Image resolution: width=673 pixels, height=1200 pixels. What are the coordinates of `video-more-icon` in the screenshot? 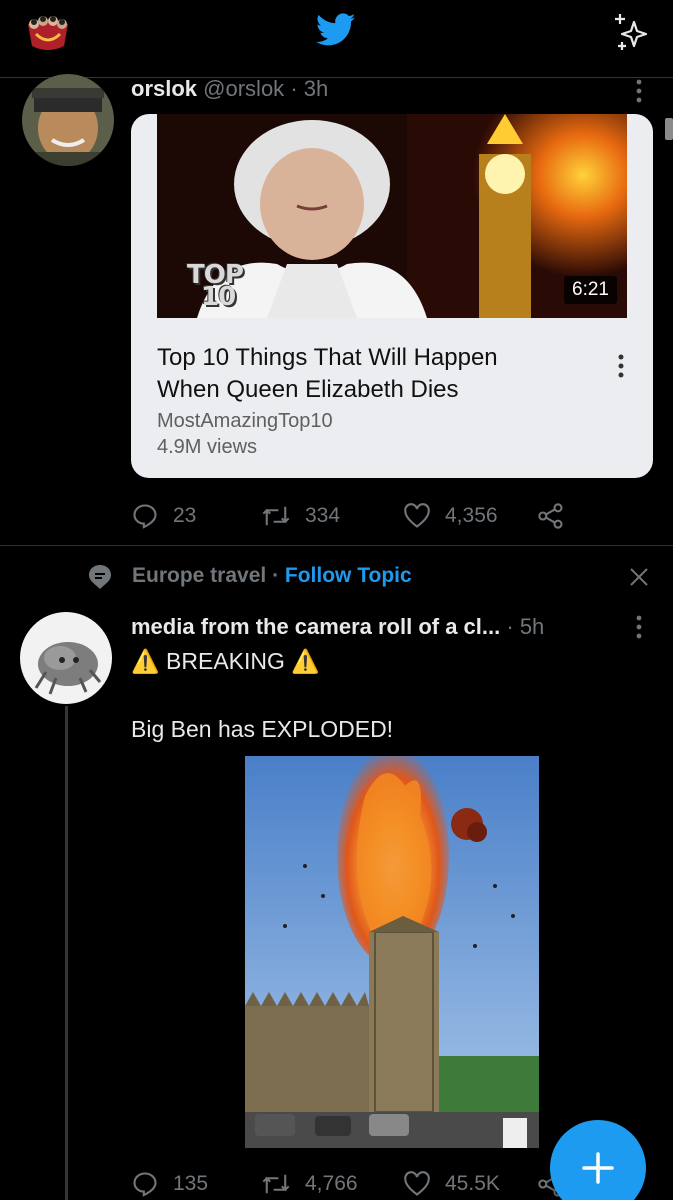 It's located at (621, 366).